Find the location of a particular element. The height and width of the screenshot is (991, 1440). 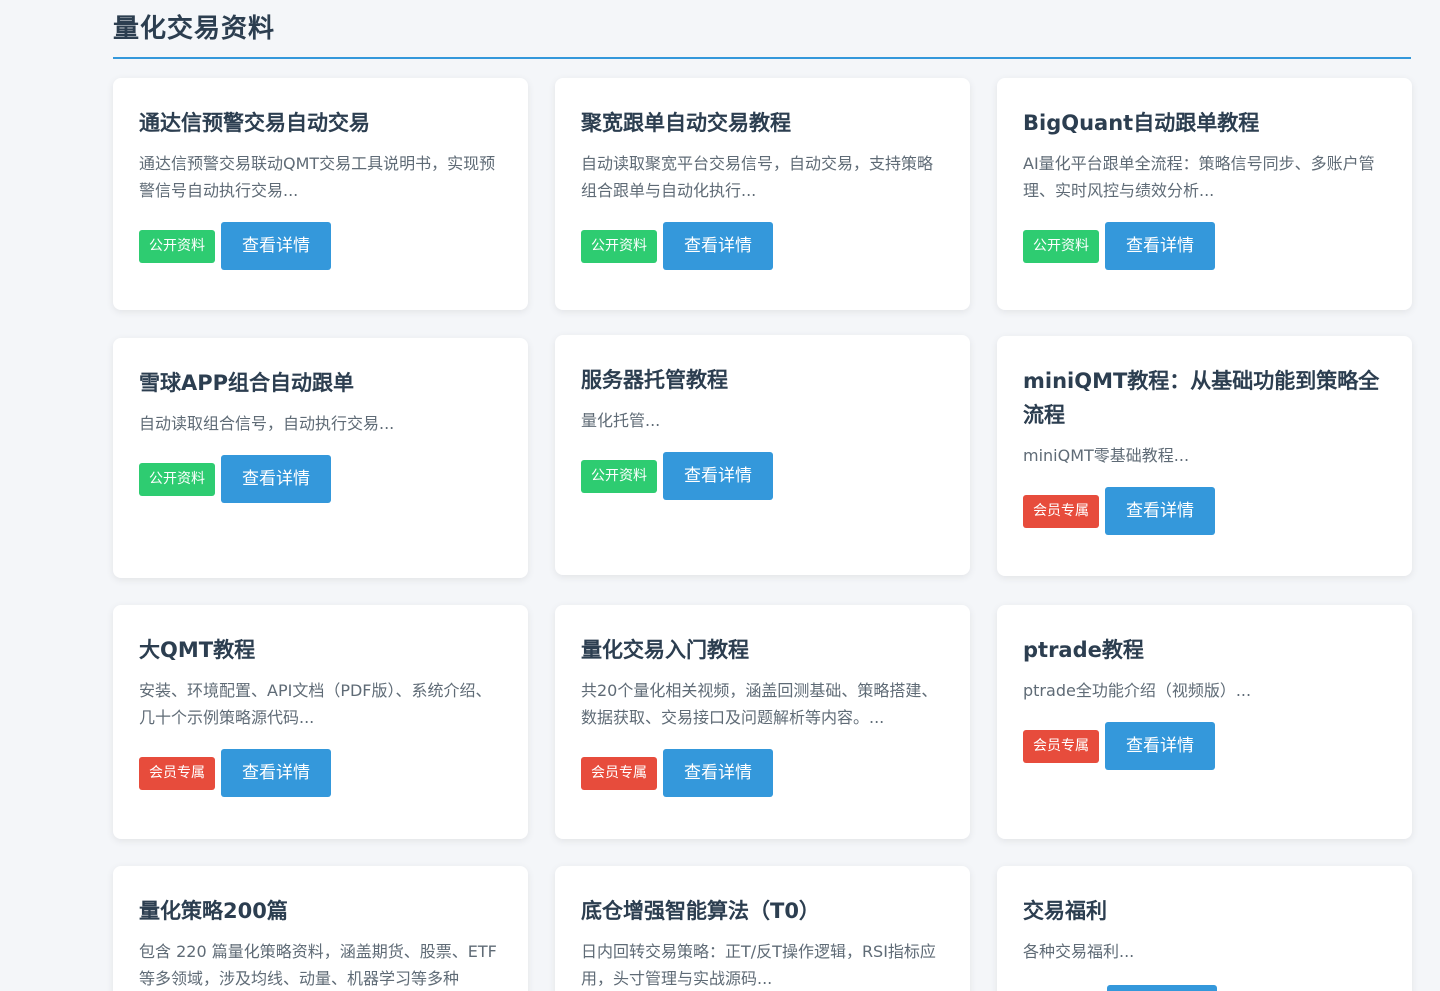

card-actions is located at coordinates (1204, 988).